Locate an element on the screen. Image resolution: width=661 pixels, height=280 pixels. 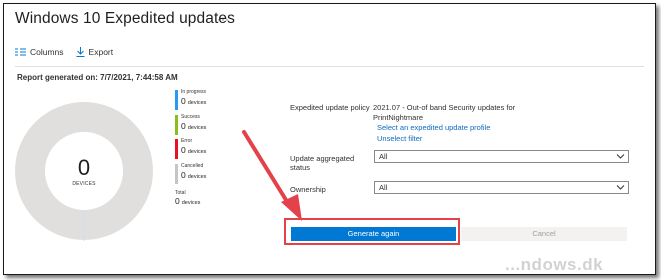
status-label: Update aggregated status is located at coordinates (322, 163).